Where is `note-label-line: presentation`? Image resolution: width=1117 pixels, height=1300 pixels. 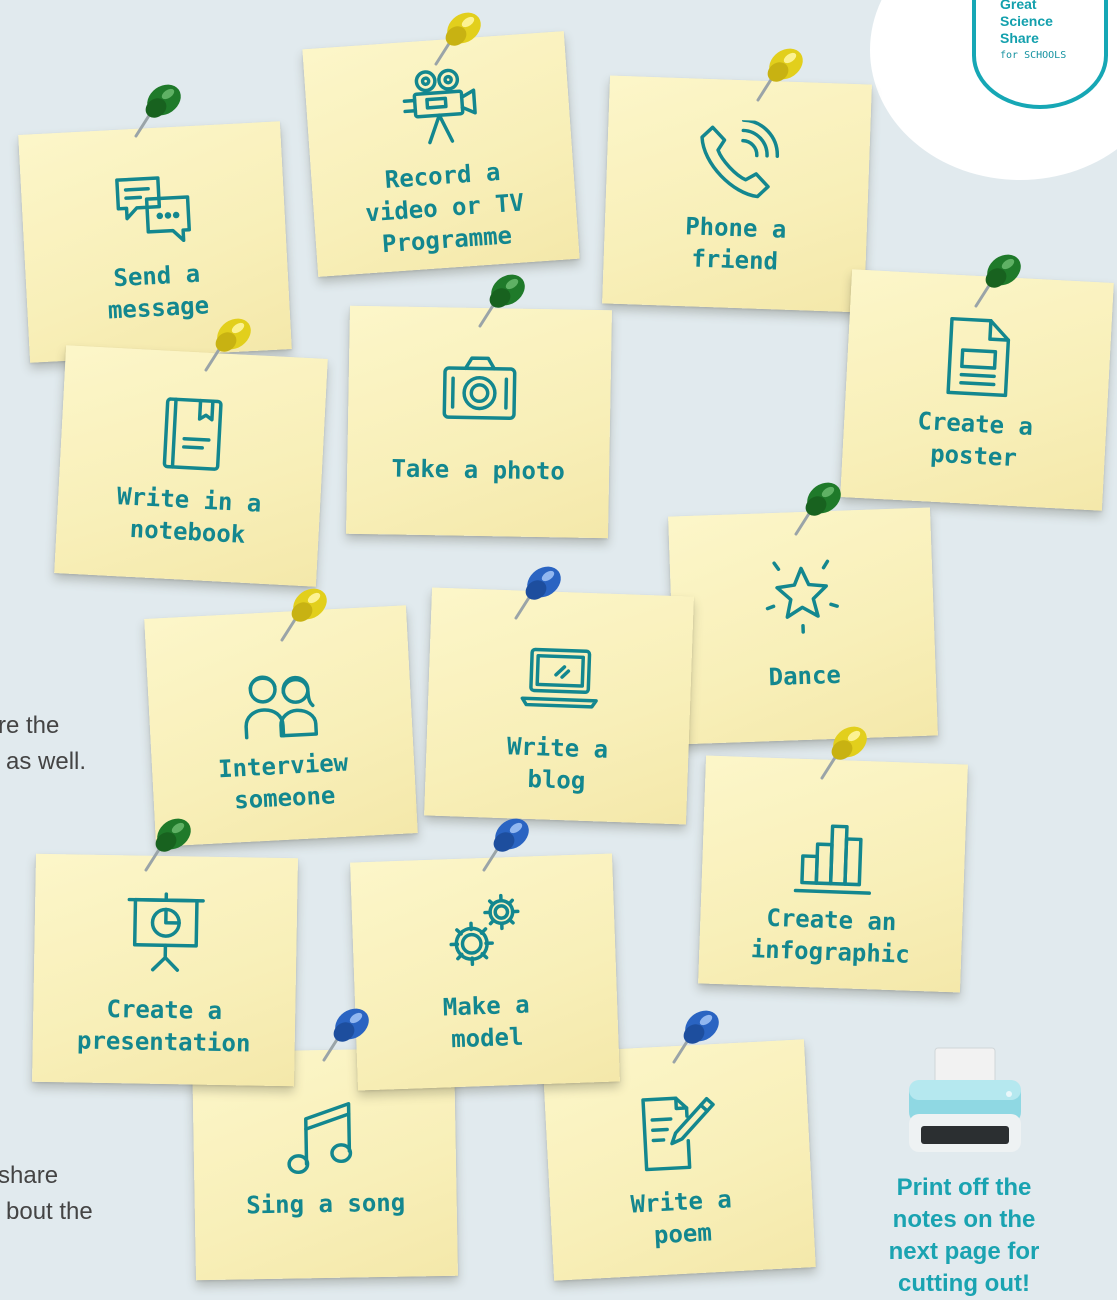 note-label-line: presentation is located at coordinates (163, 1042).